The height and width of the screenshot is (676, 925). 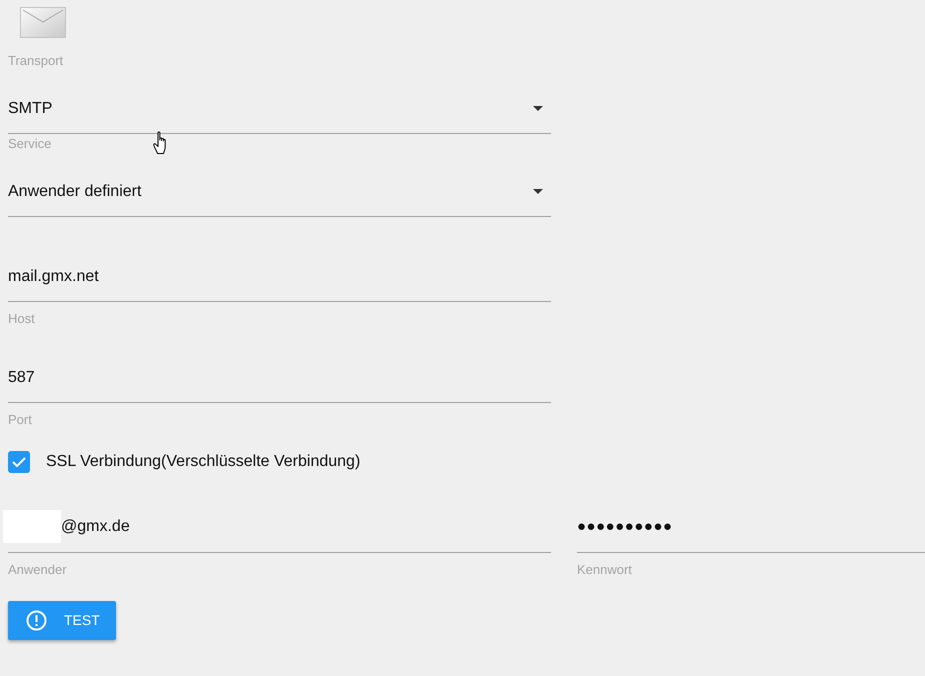 What do you see at coordinates (279, 513) in the screenshot?
I see `input-field: @gmx.de` at bounding box center [279, 513].